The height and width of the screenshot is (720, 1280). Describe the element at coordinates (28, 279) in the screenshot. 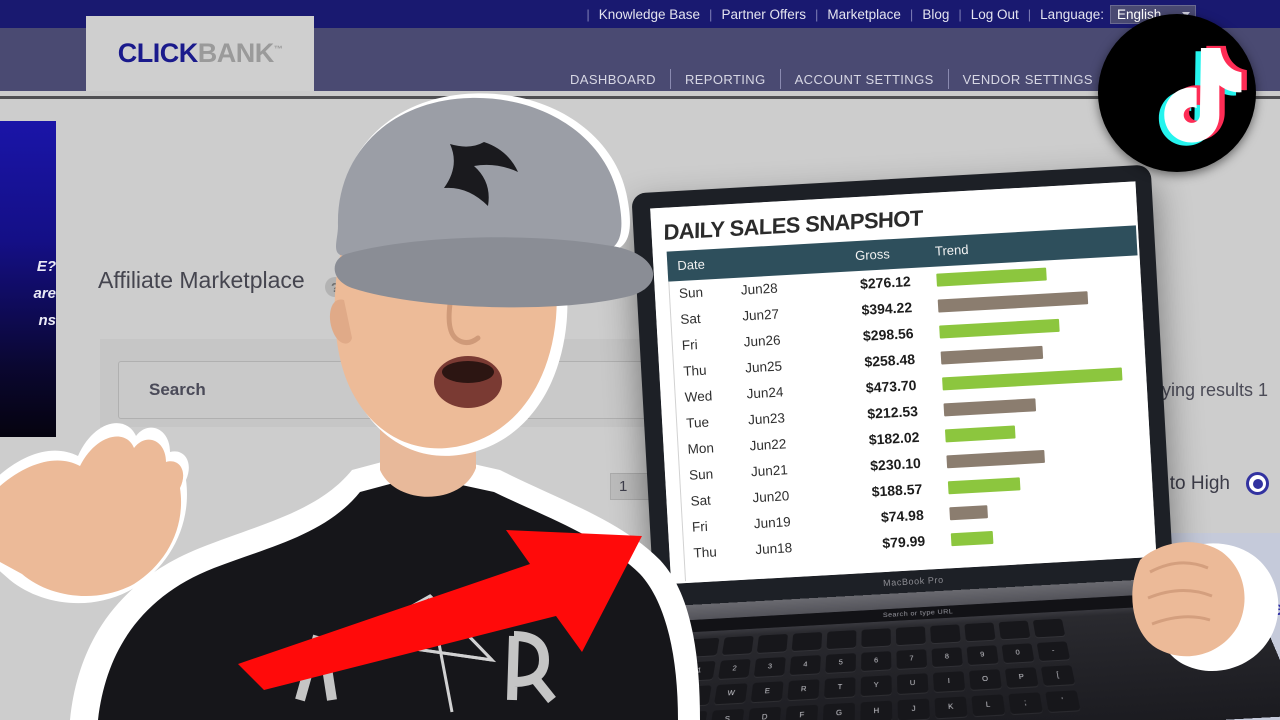

I see `promo-banner: E? are ns` at that location.